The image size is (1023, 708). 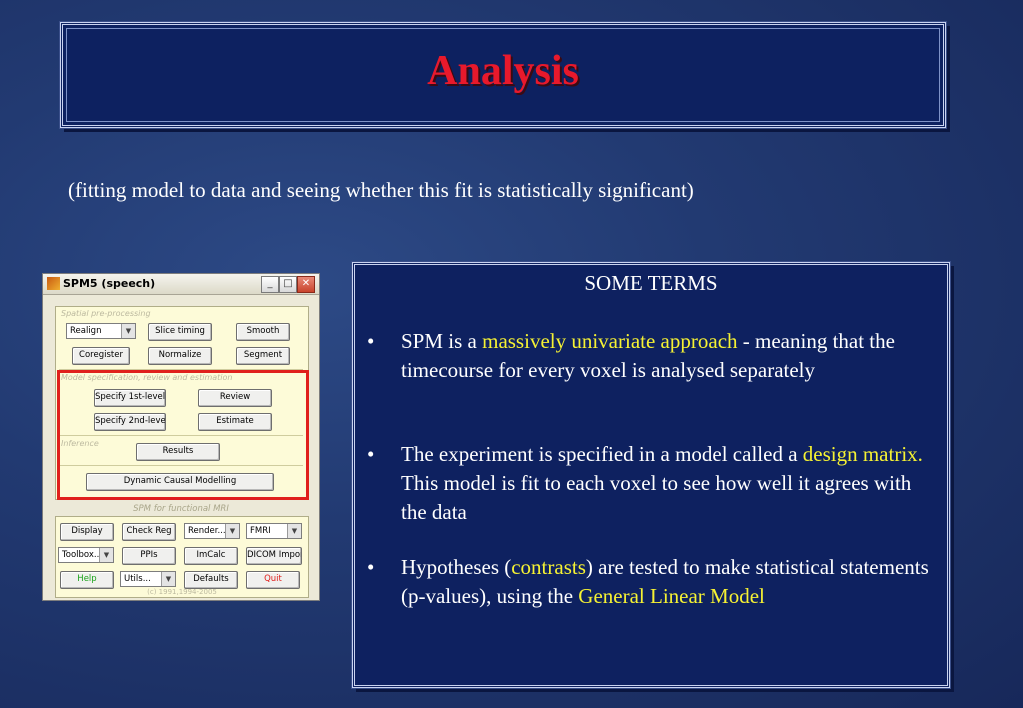 I want to click on utils-select: Utils... ▼, so click(x=148, y=579).